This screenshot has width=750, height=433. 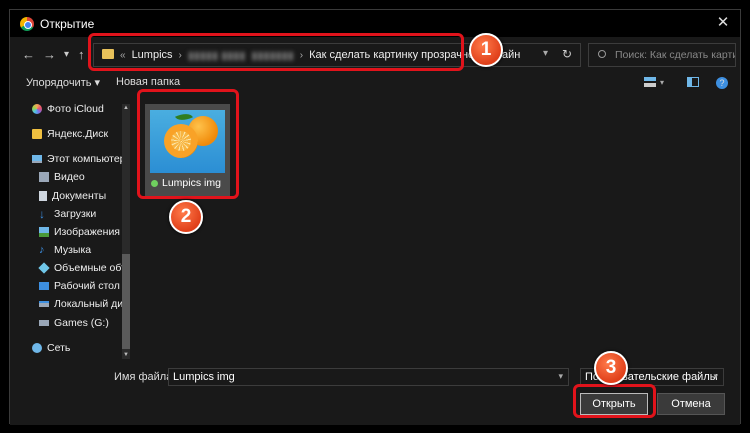 I want to click on breadcrumb-overflow: «, so click(x=123, y=55).